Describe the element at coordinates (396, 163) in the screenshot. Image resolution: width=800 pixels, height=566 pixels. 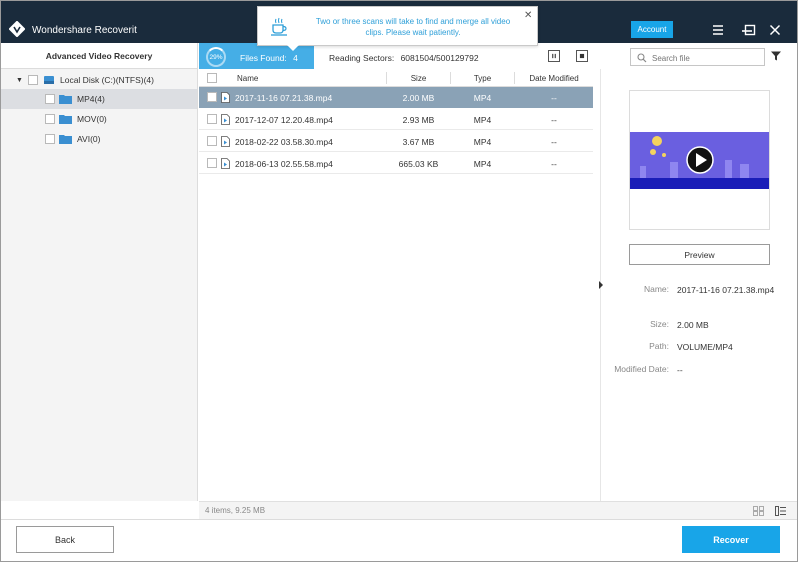
I see `table-row: 2018-06-13 02.55.58.mp4 665.03 KB MP4 --` at that location.